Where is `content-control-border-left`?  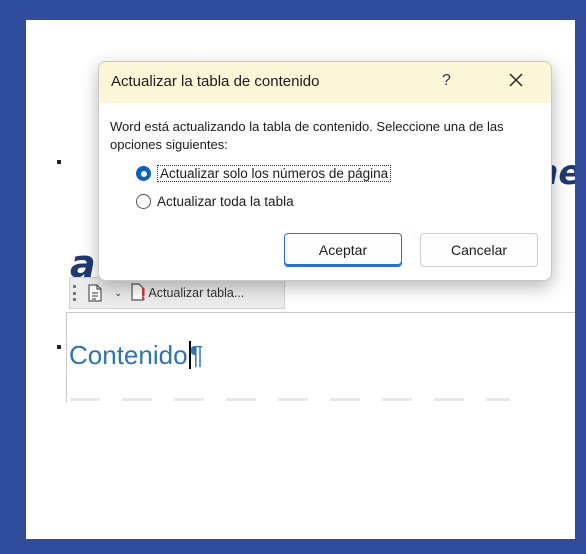
content-control-border-left is located at coordinates (66, 357).